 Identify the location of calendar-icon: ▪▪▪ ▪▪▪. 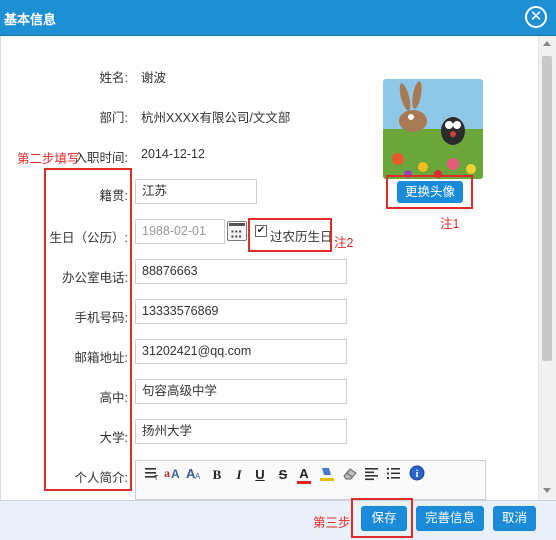
(237, 231).